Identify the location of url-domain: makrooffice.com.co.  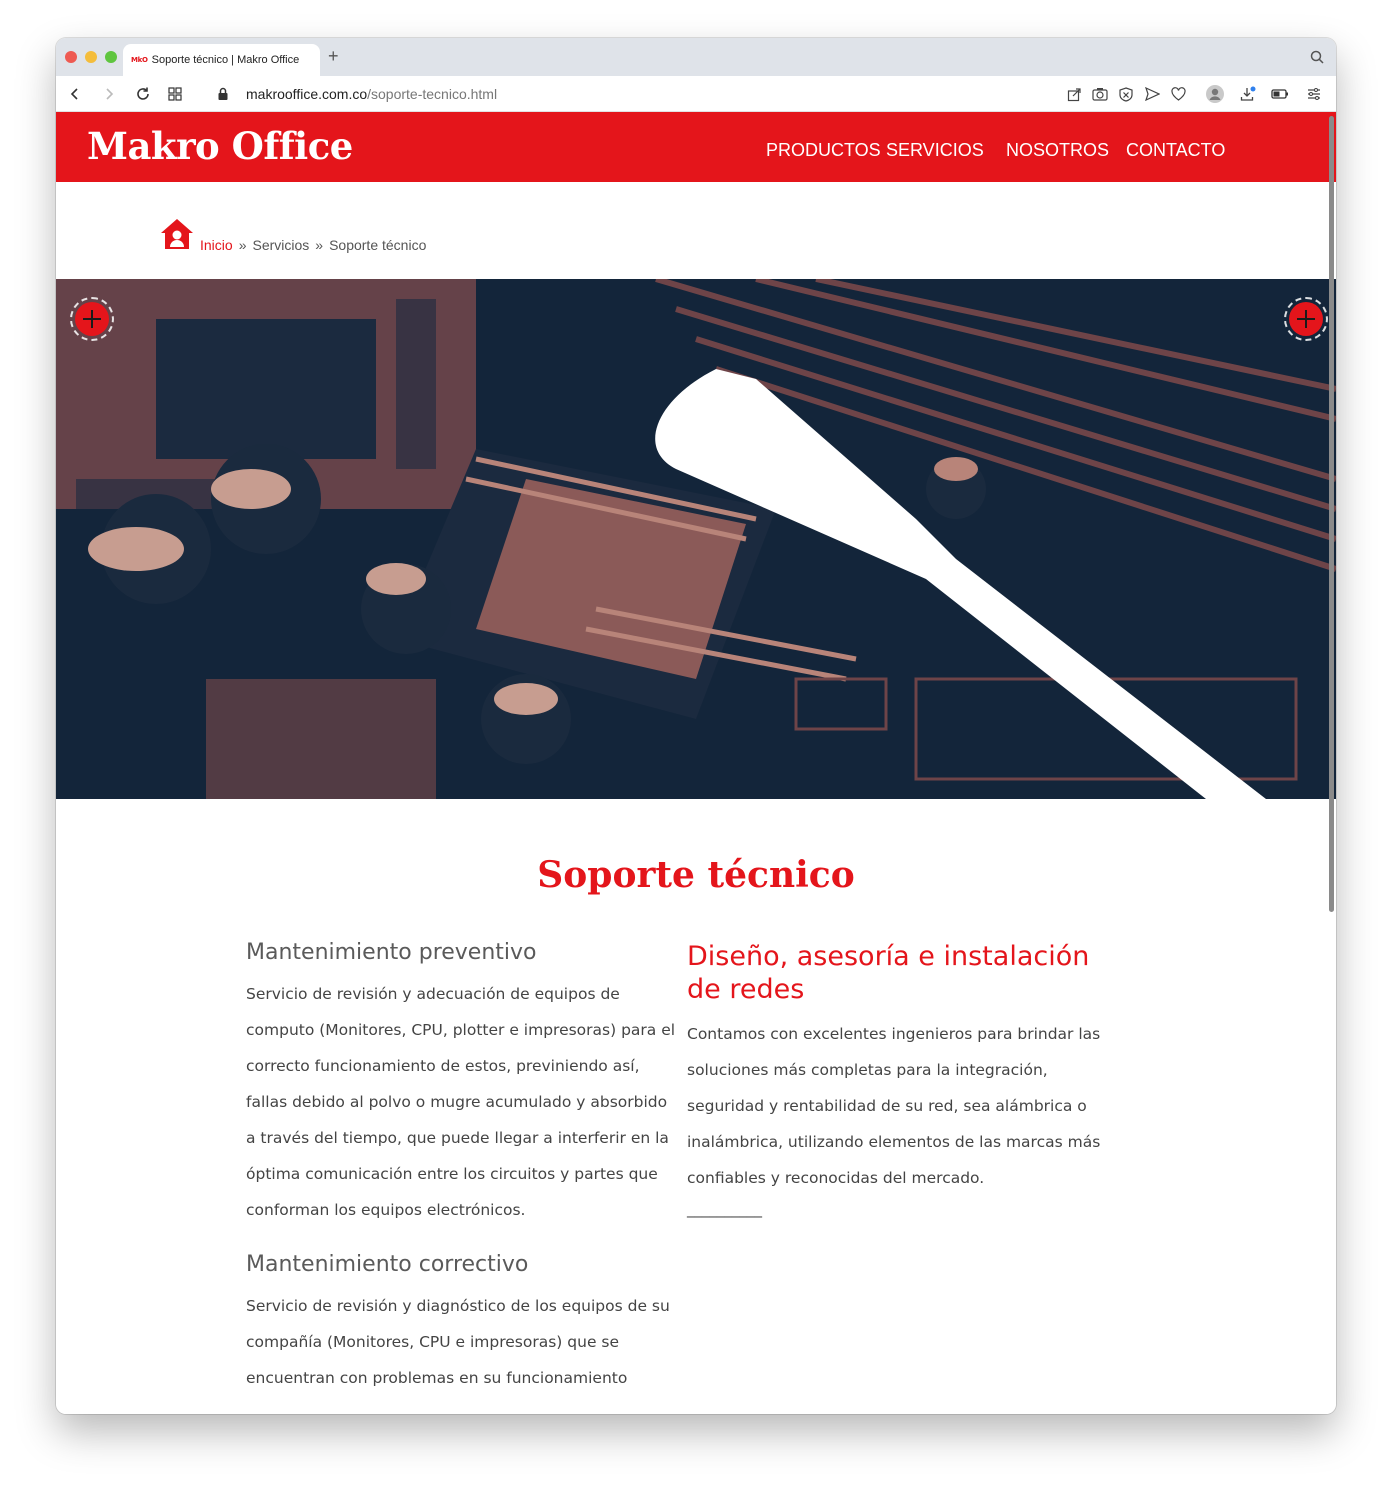
(307, 94).